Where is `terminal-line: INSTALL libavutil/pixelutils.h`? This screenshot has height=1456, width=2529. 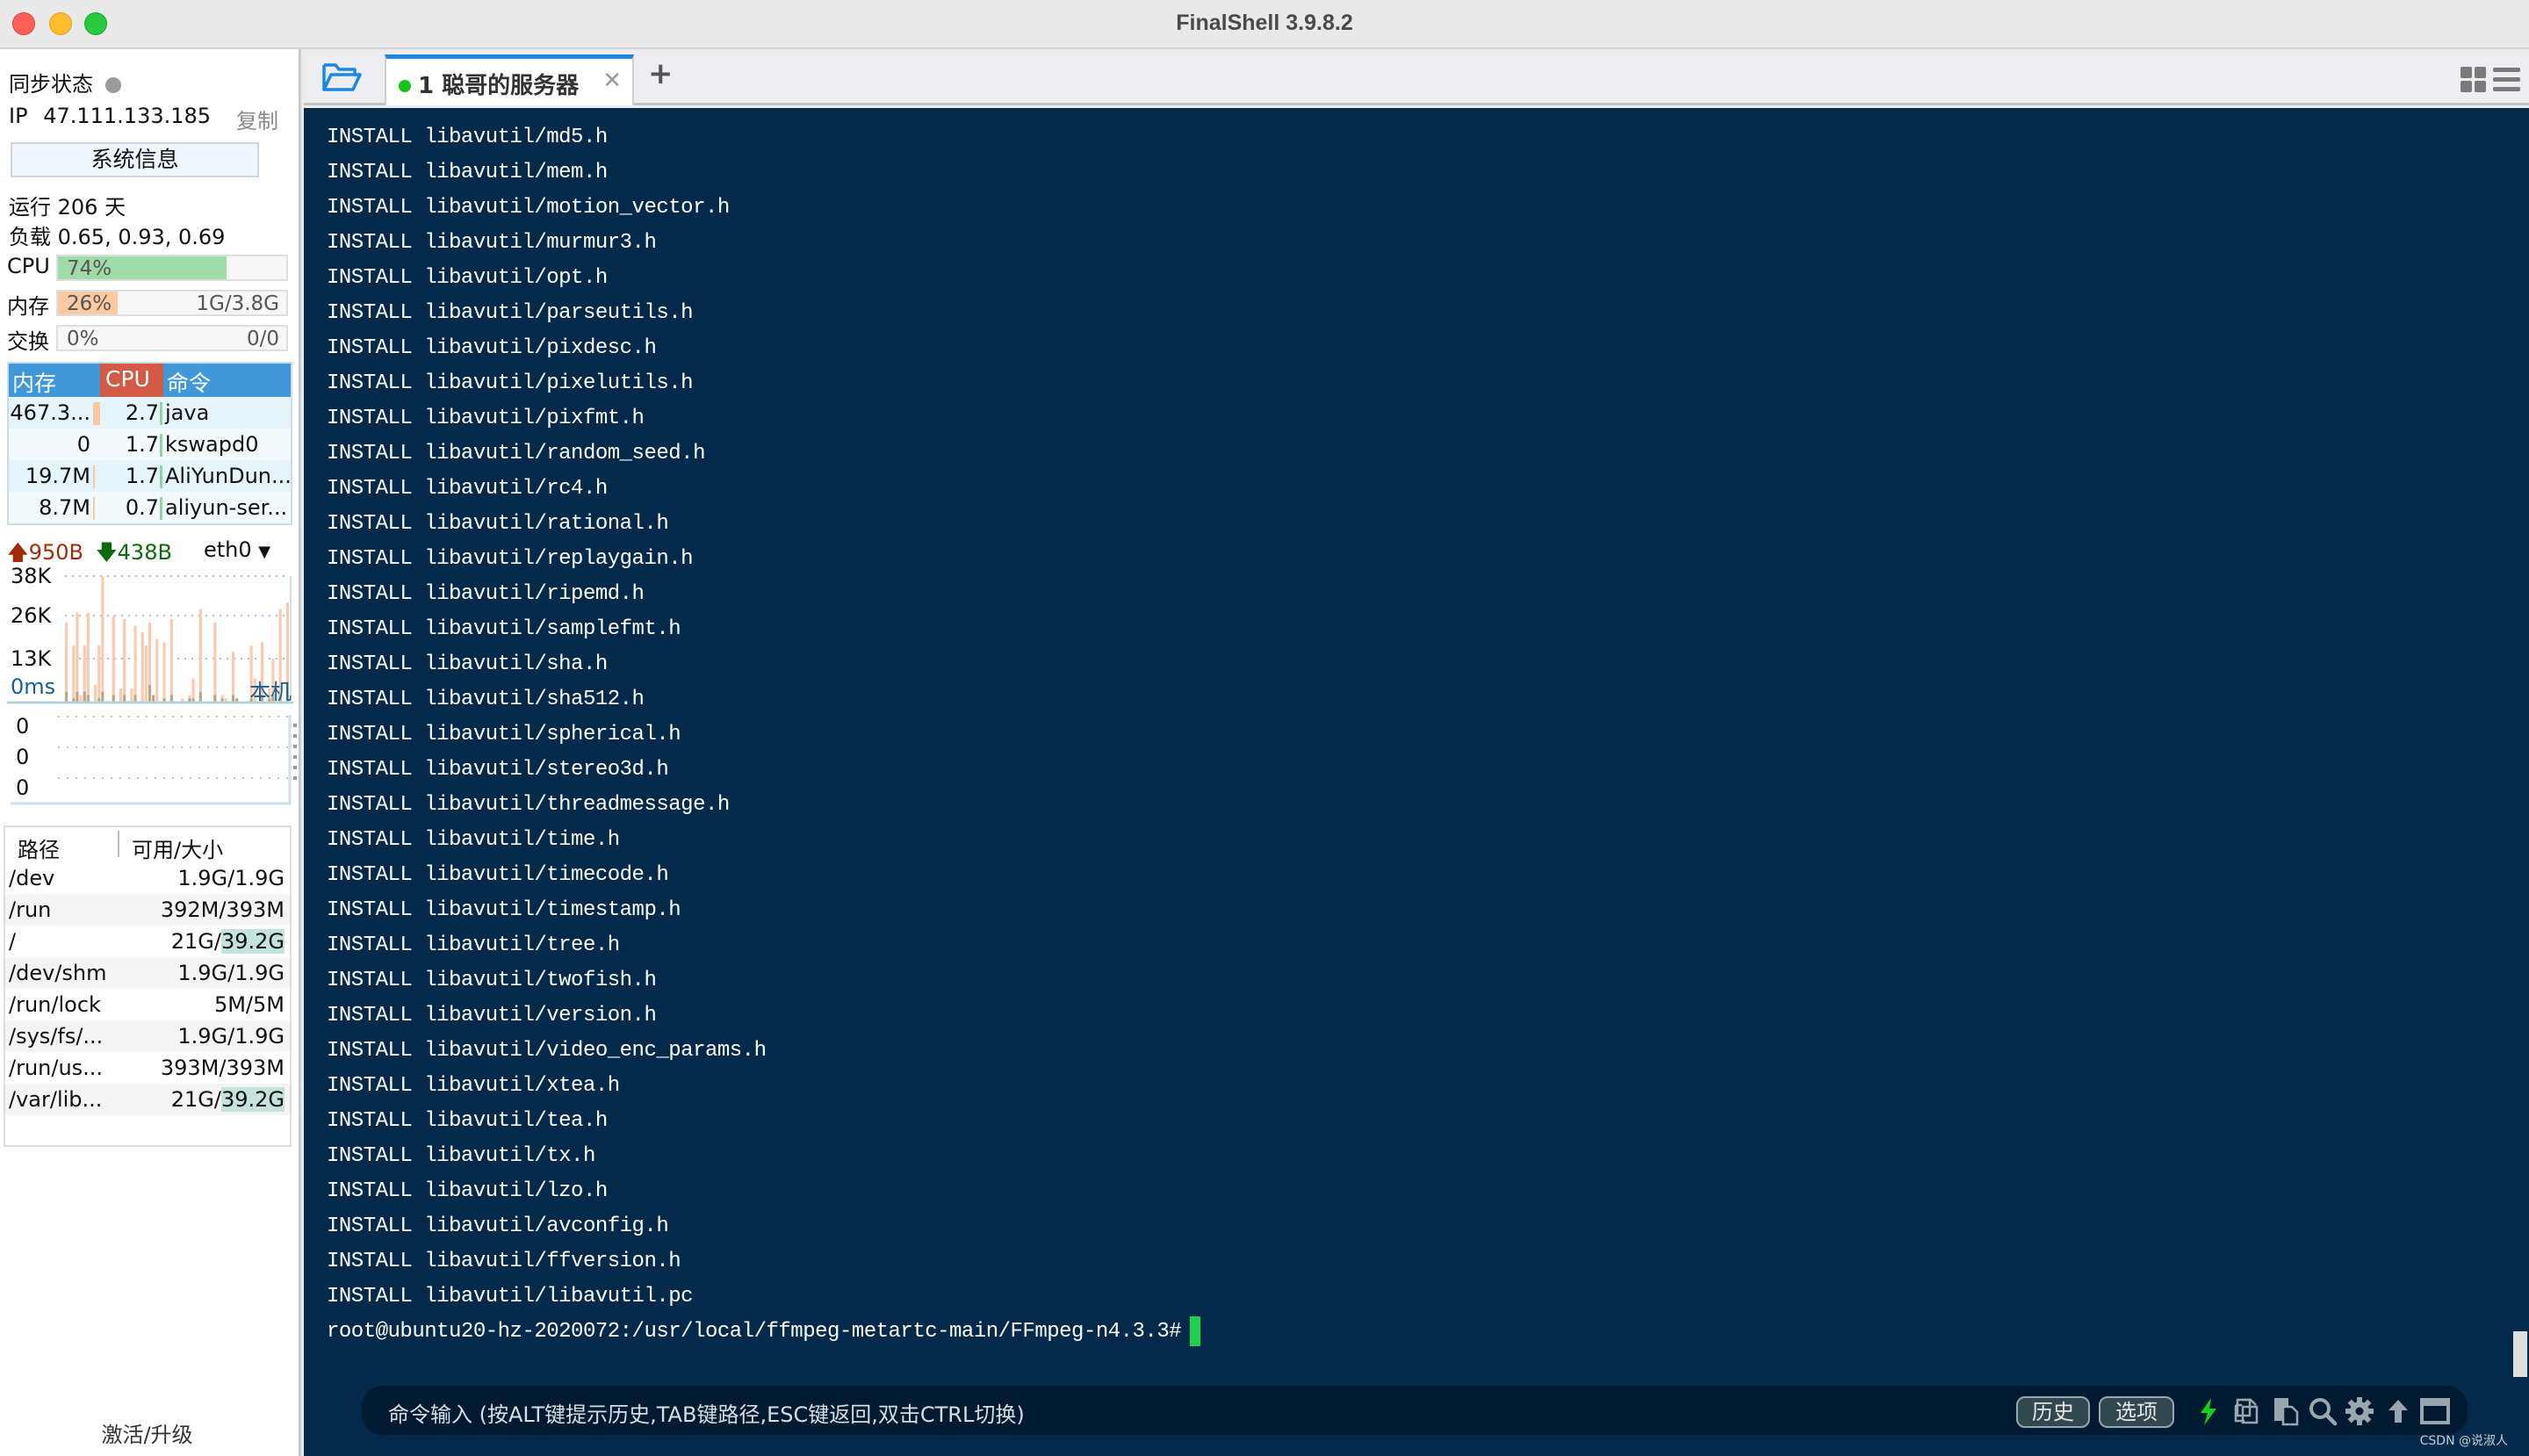
terminal-line: INSTALL libavutil/pixelutils.h is located at coordinates (511, 383).